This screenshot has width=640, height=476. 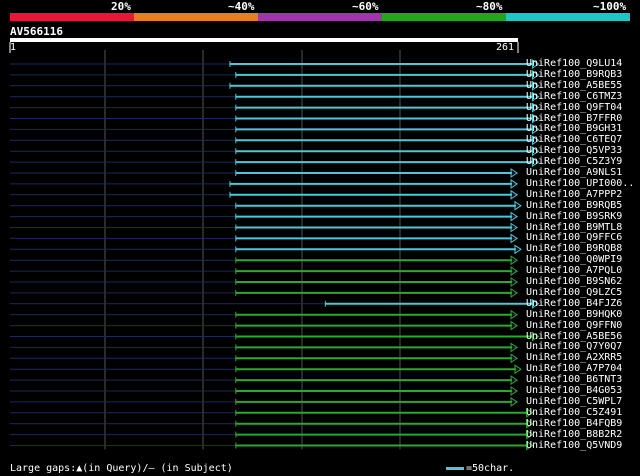 I want to click on hit-name-link: UniRef100_B9RQB5, so click(x=574, y=205).